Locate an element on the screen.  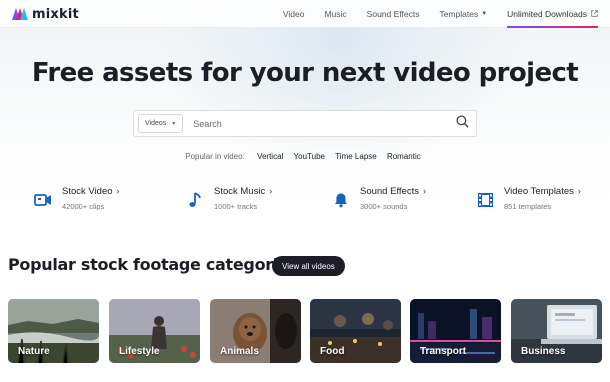
category-label: Business is located at coordinates (543, 351).